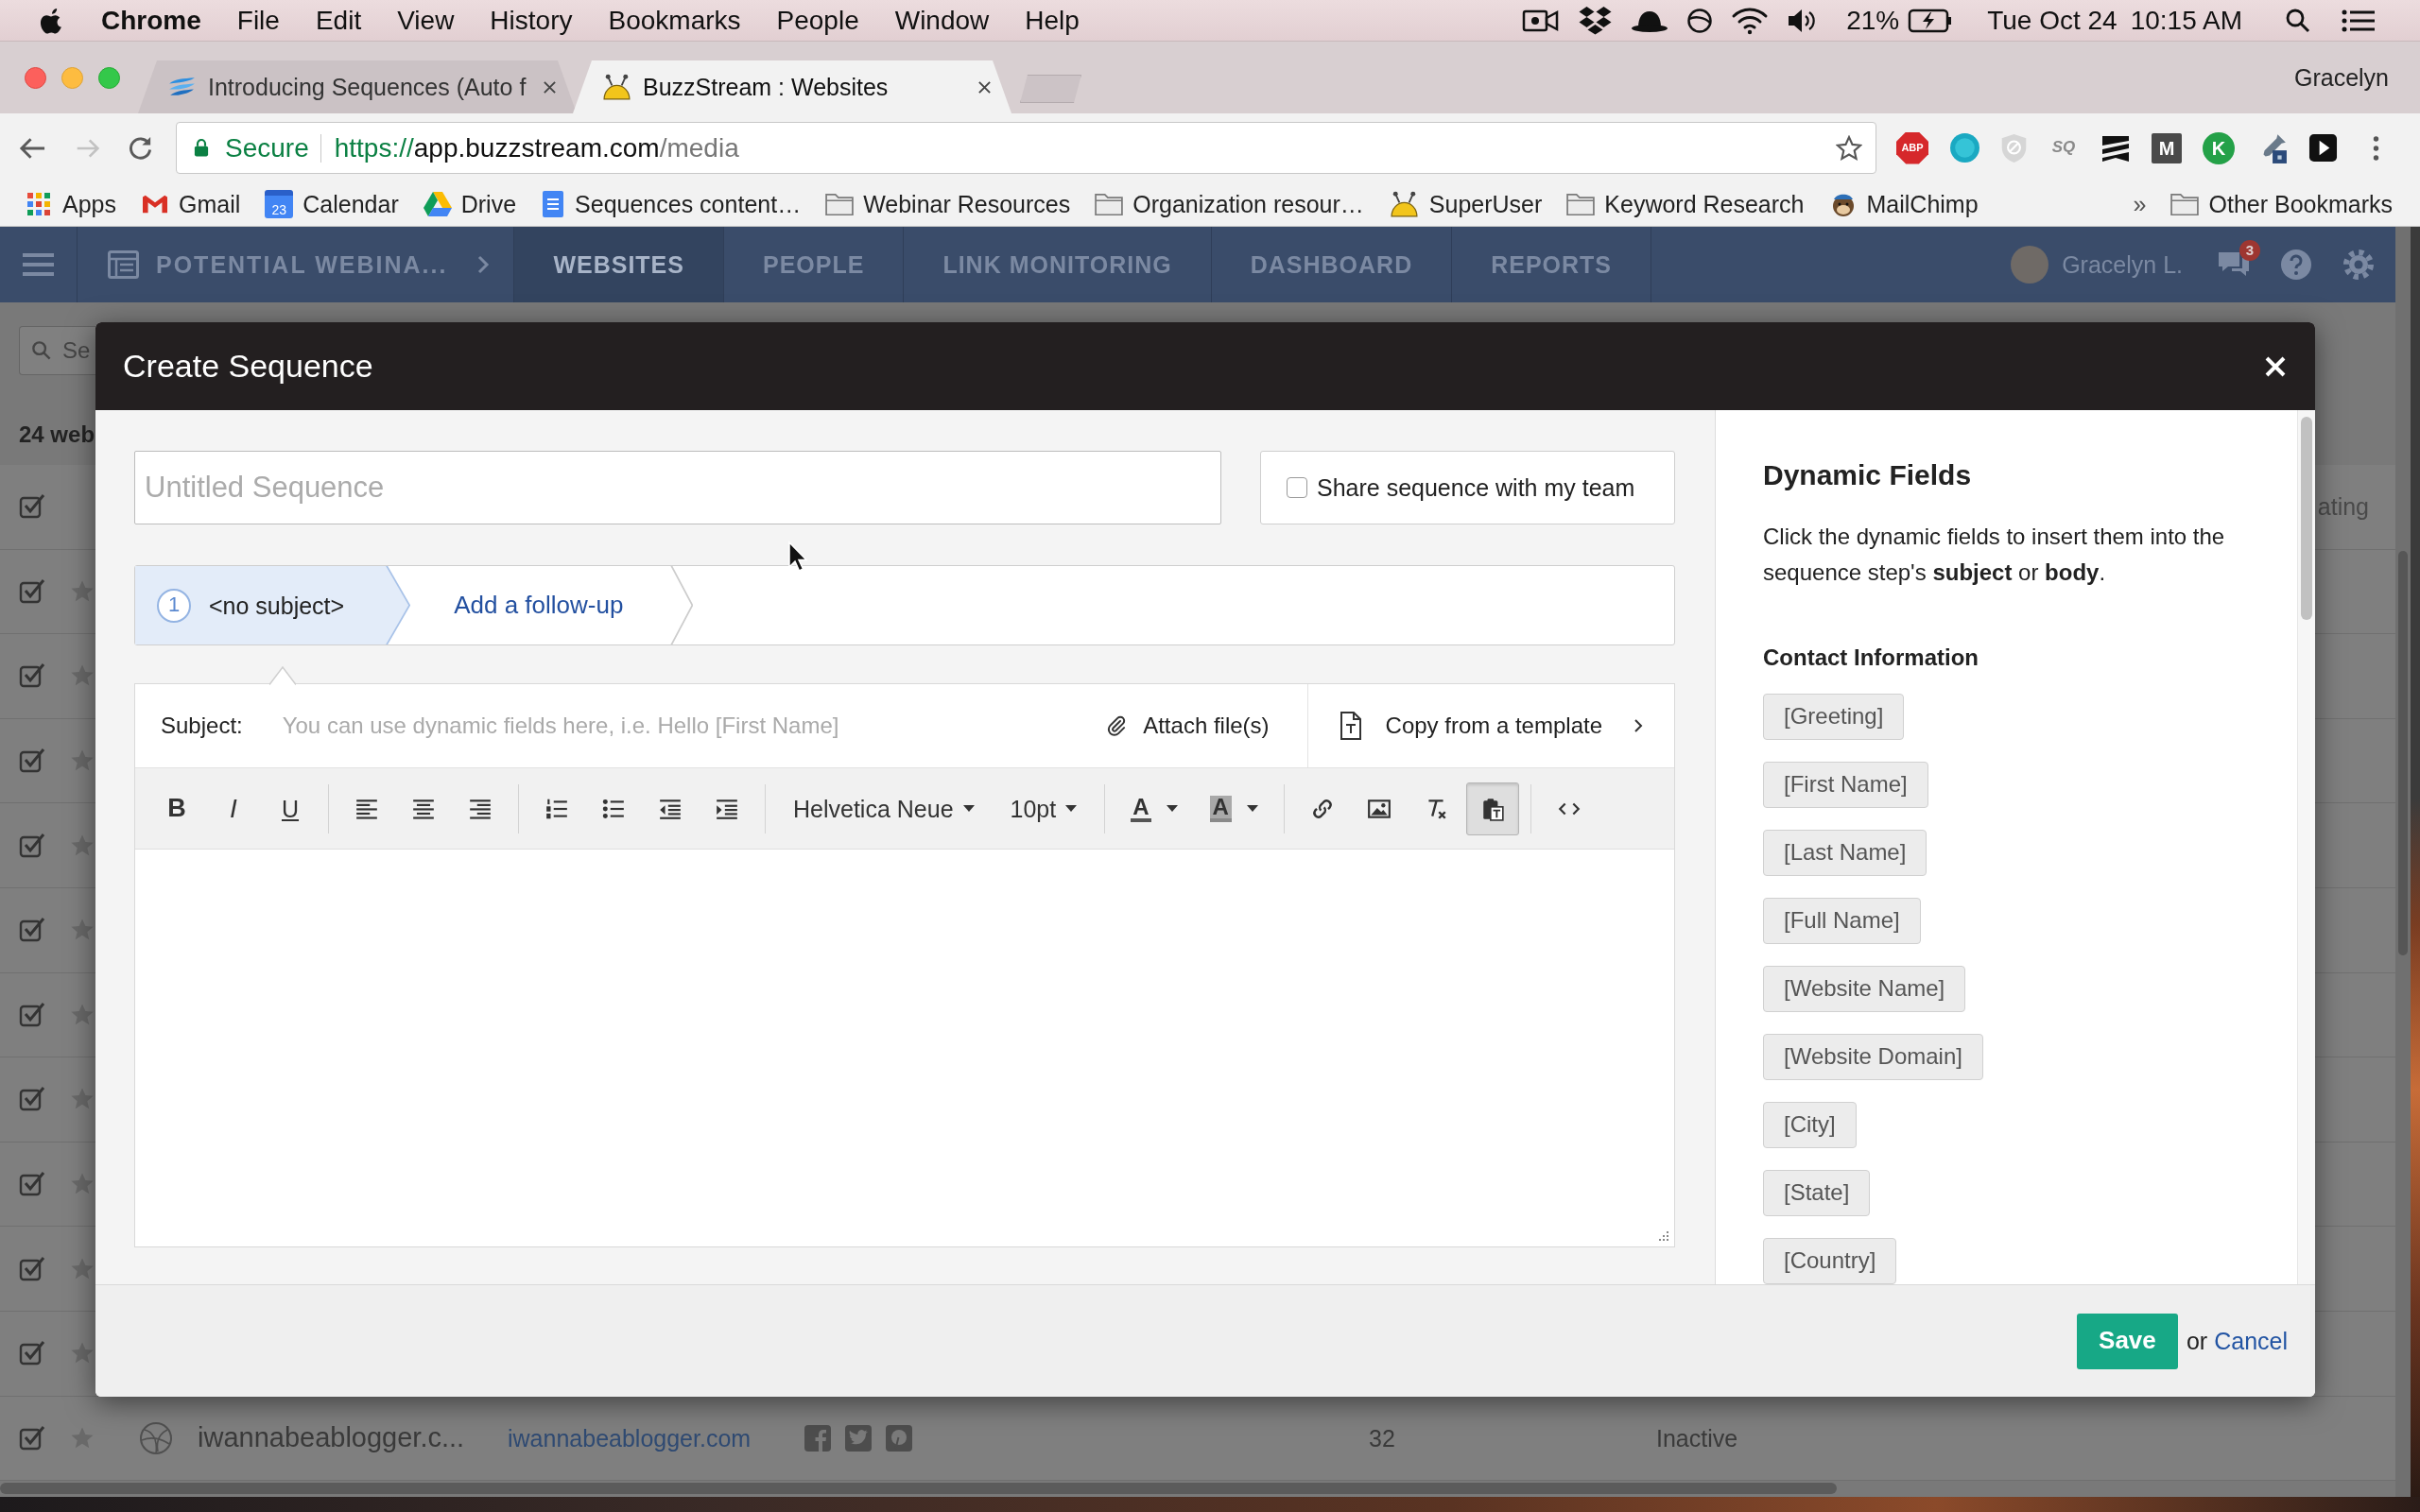 This screenshot has height=1512, width=2420. What do you see at coordinates (619, 264) in the screenshot?
I see `nav-tab: WEBSITES` at bounding box center [619, 264].